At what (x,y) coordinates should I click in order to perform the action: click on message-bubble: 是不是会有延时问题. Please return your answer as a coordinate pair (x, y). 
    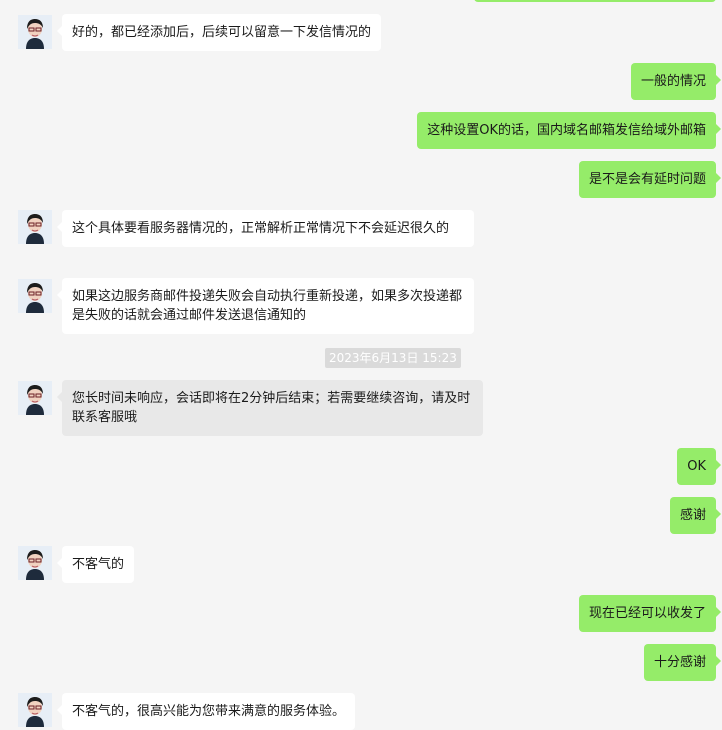
    Looking at the image, I should click on (650, 179).